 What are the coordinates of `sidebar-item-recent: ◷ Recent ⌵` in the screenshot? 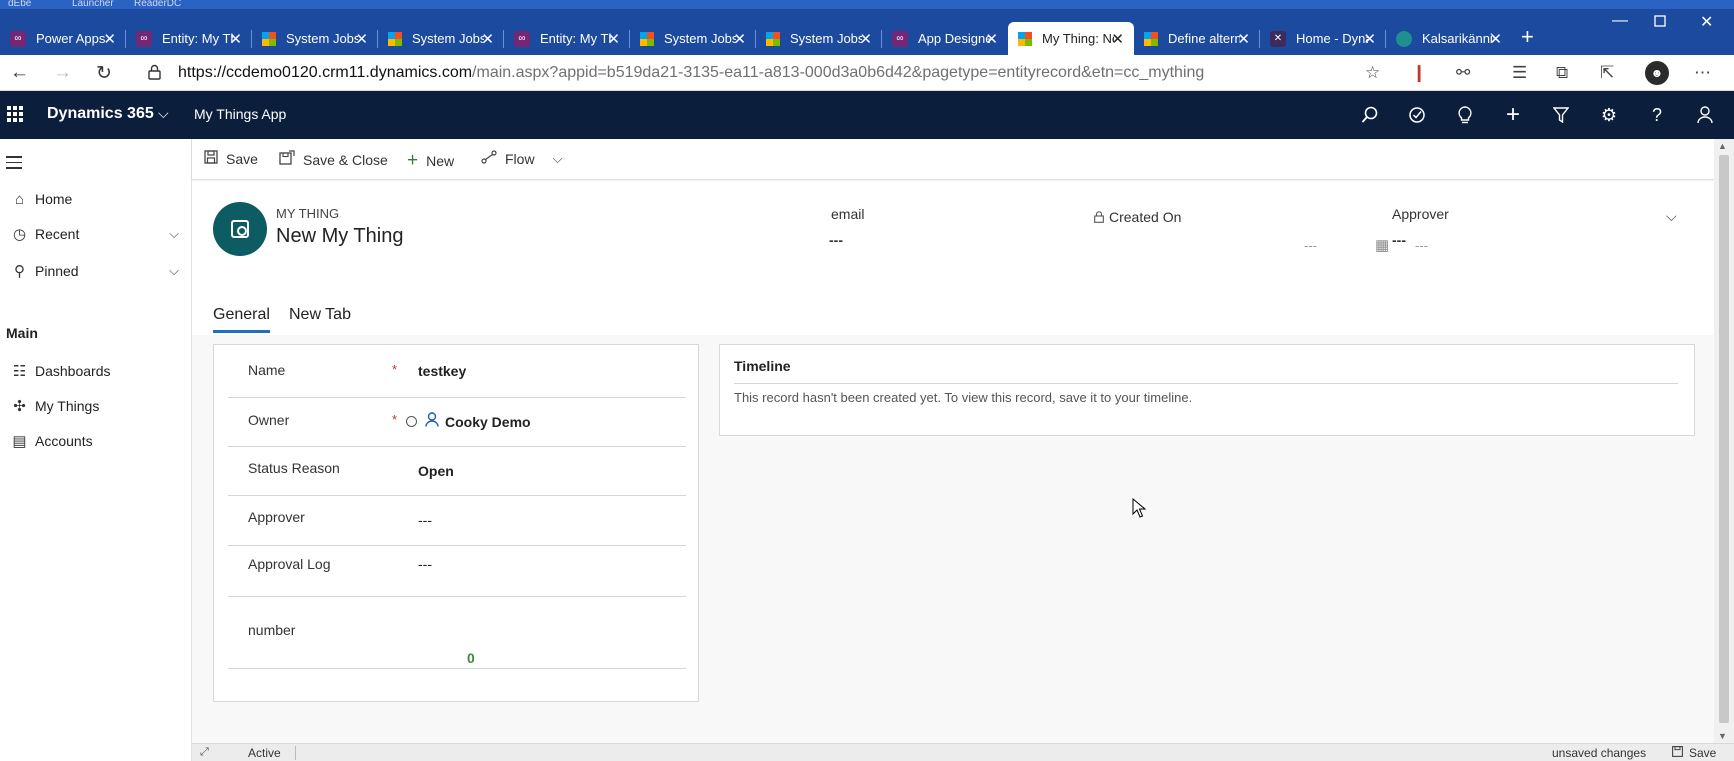 It's located at (95, 234).